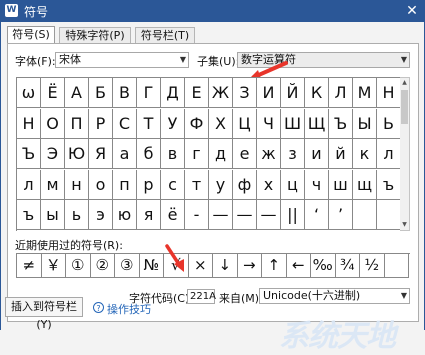  I want to click on symbol-cell: С, so click(125, 123).